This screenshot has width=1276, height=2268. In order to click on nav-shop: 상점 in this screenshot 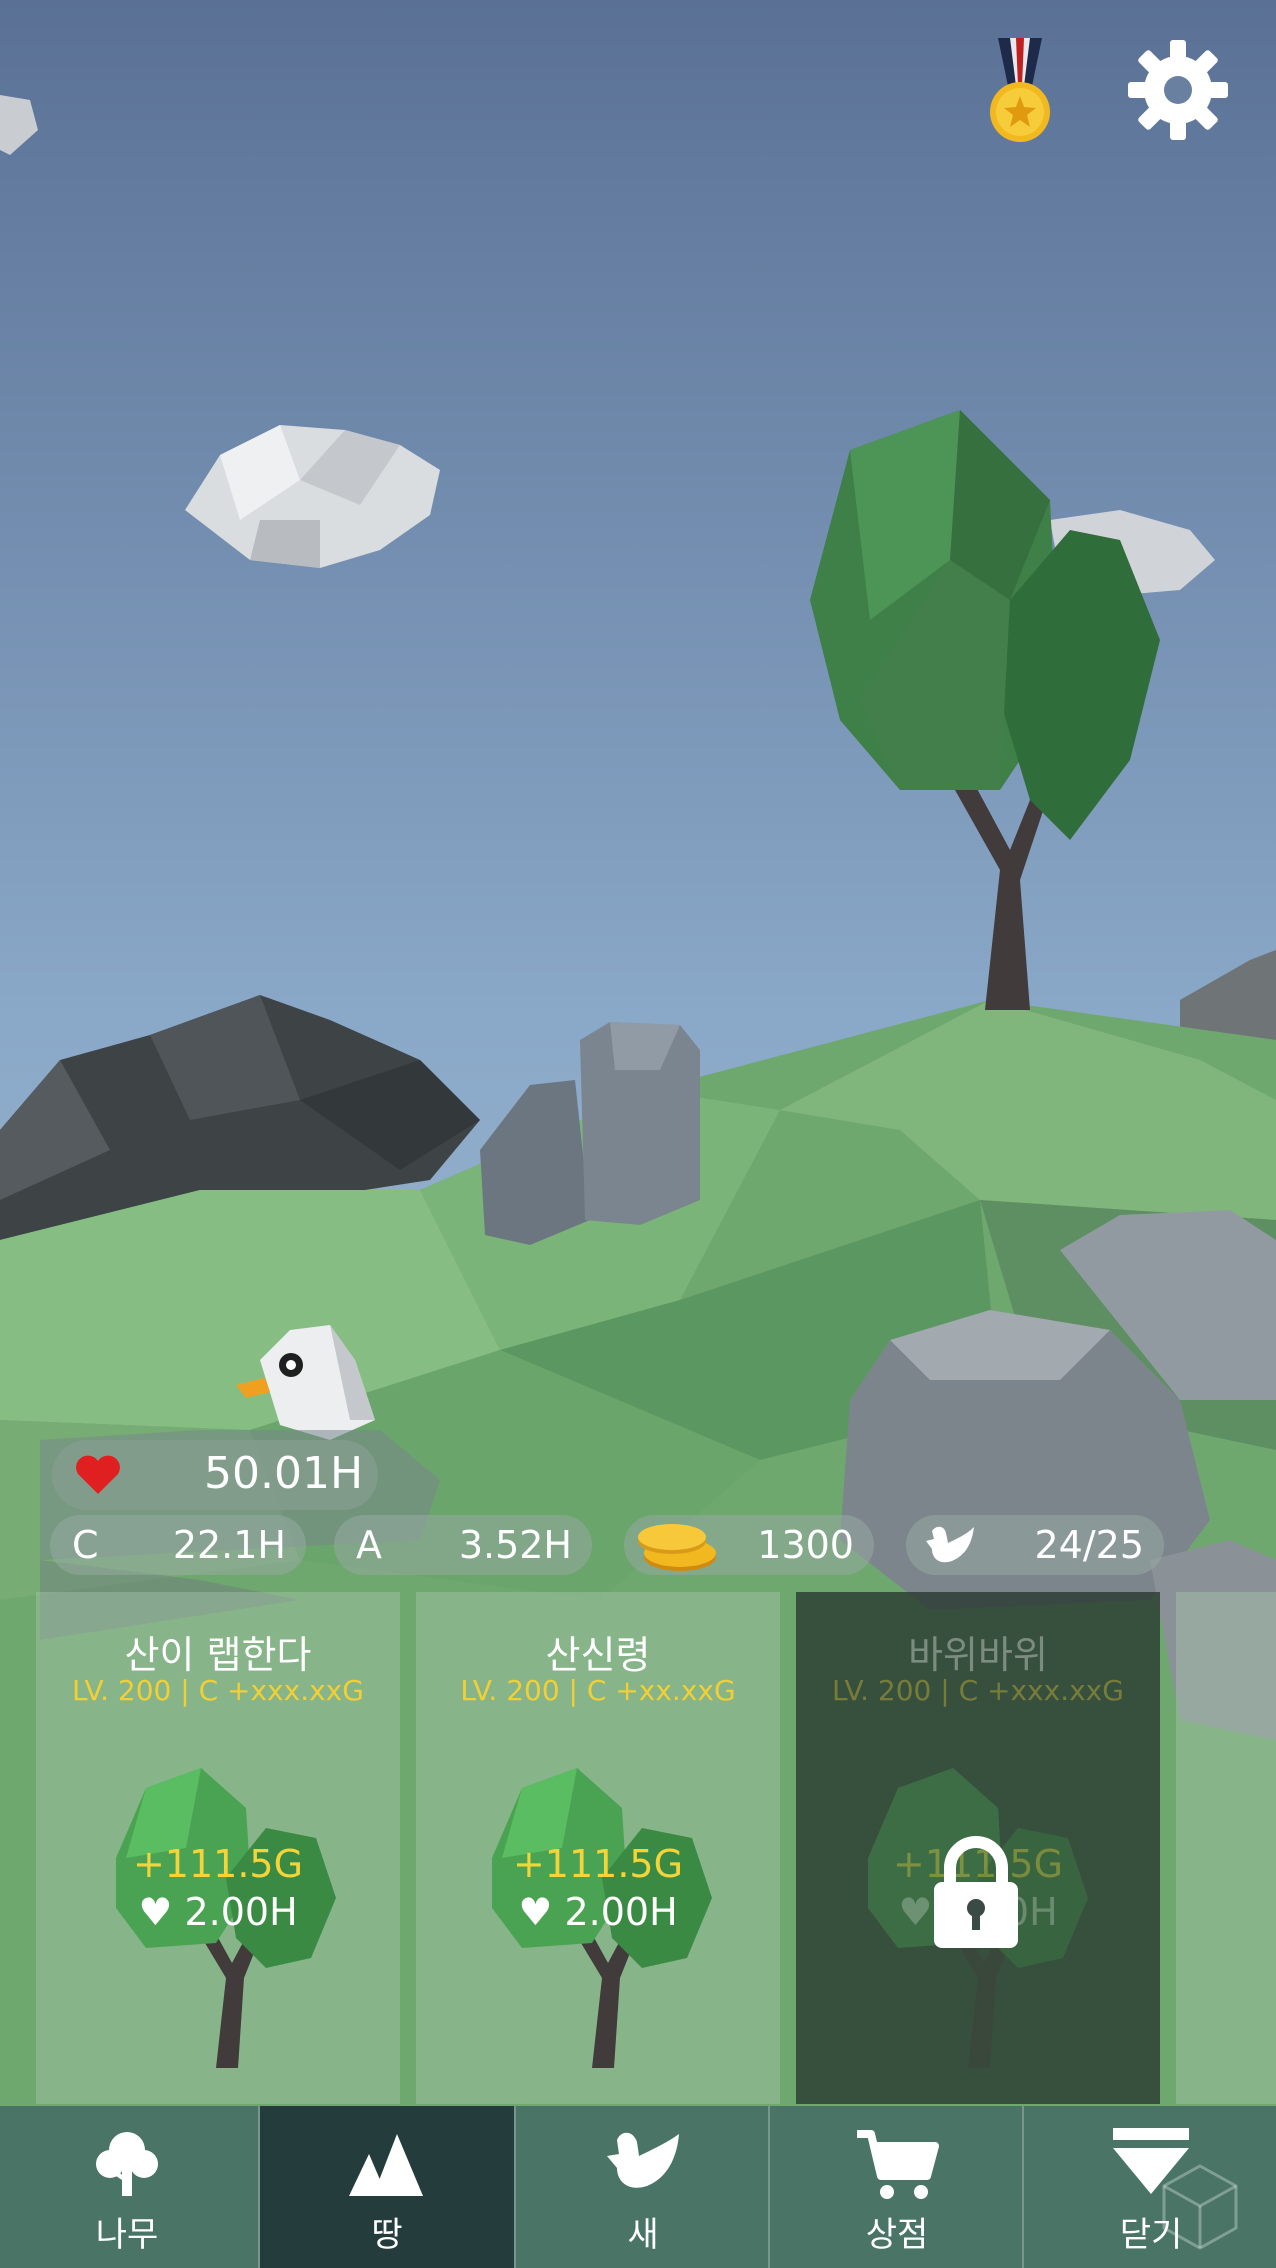, I will do `click(897, 2187)`.